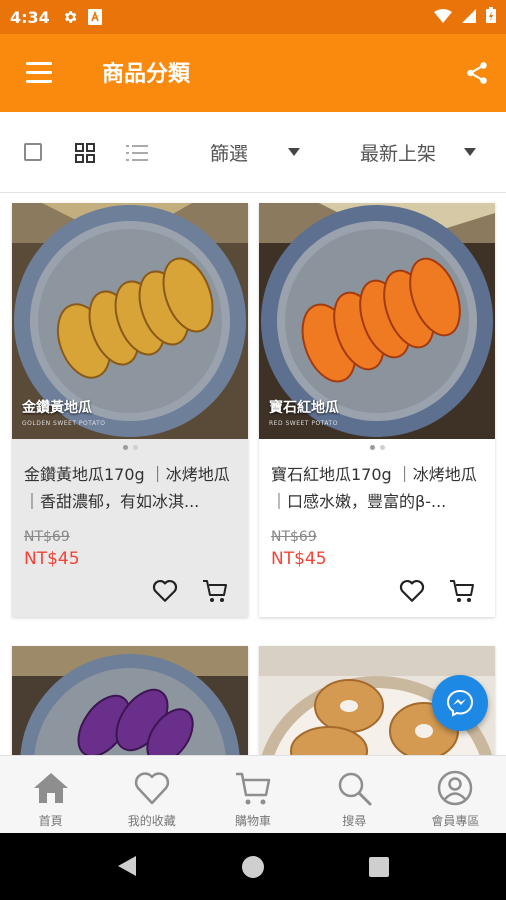 This screenshot has height=900, width=506. What do you see at coordinates (469, 17) in the screenshot?
I see `signal-icon` at bounding box center [469, 17].